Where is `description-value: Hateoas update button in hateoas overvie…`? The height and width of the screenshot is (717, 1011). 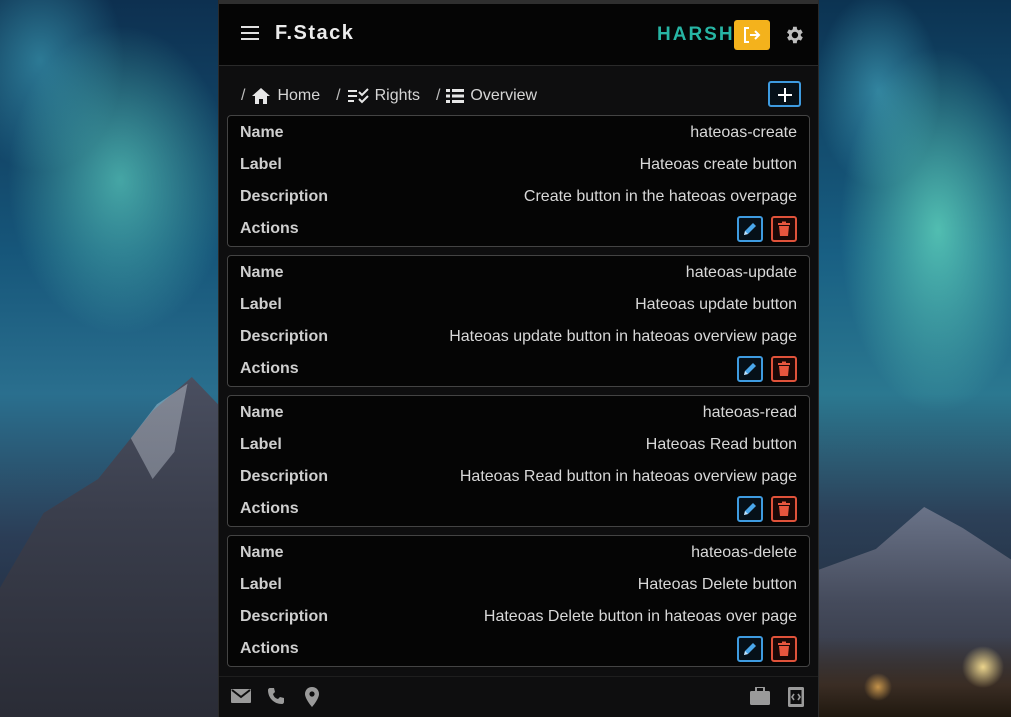 description-value: Hateoas update button in hateoas overvie… is located at coordinates (623, 336).